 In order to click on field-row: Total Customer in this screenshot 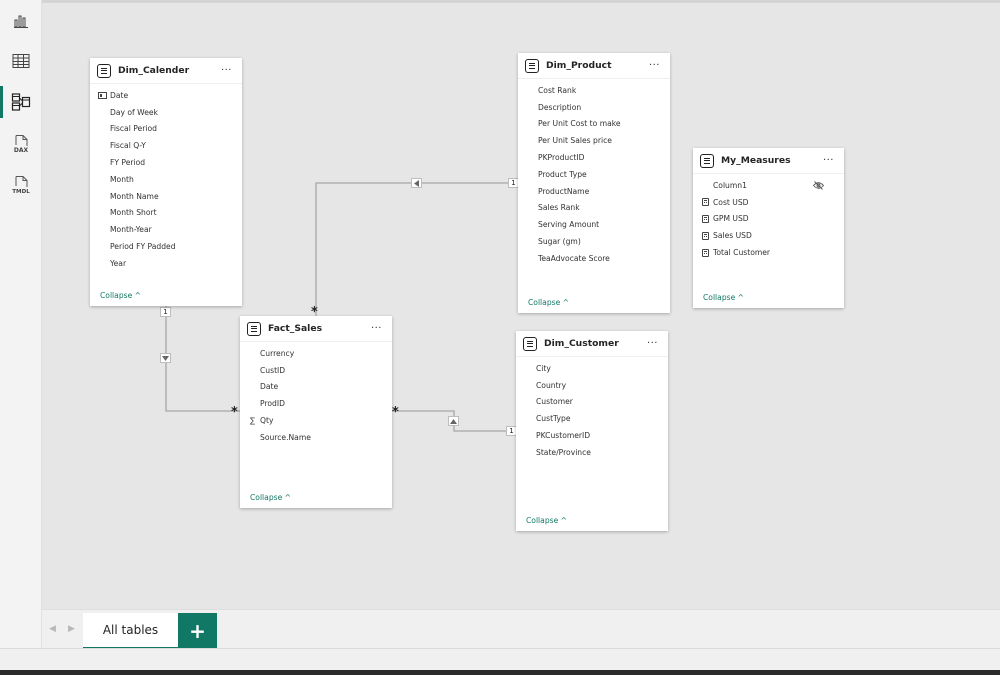, I will do `click(768, 252)`.